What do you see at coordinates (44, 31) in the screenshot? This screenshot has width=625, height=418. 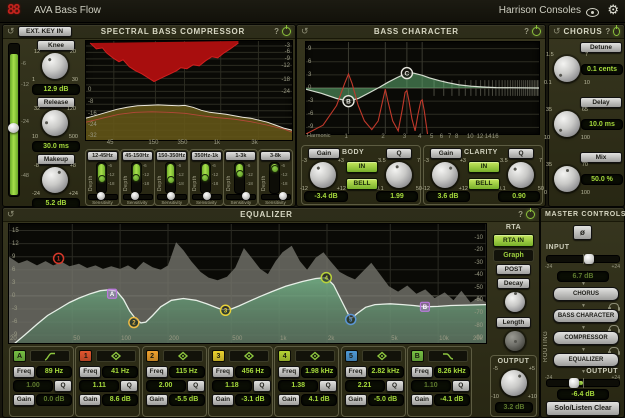 I see `ext-key-in-button: EXT. KEY IN` at bounding box center [44, 31].